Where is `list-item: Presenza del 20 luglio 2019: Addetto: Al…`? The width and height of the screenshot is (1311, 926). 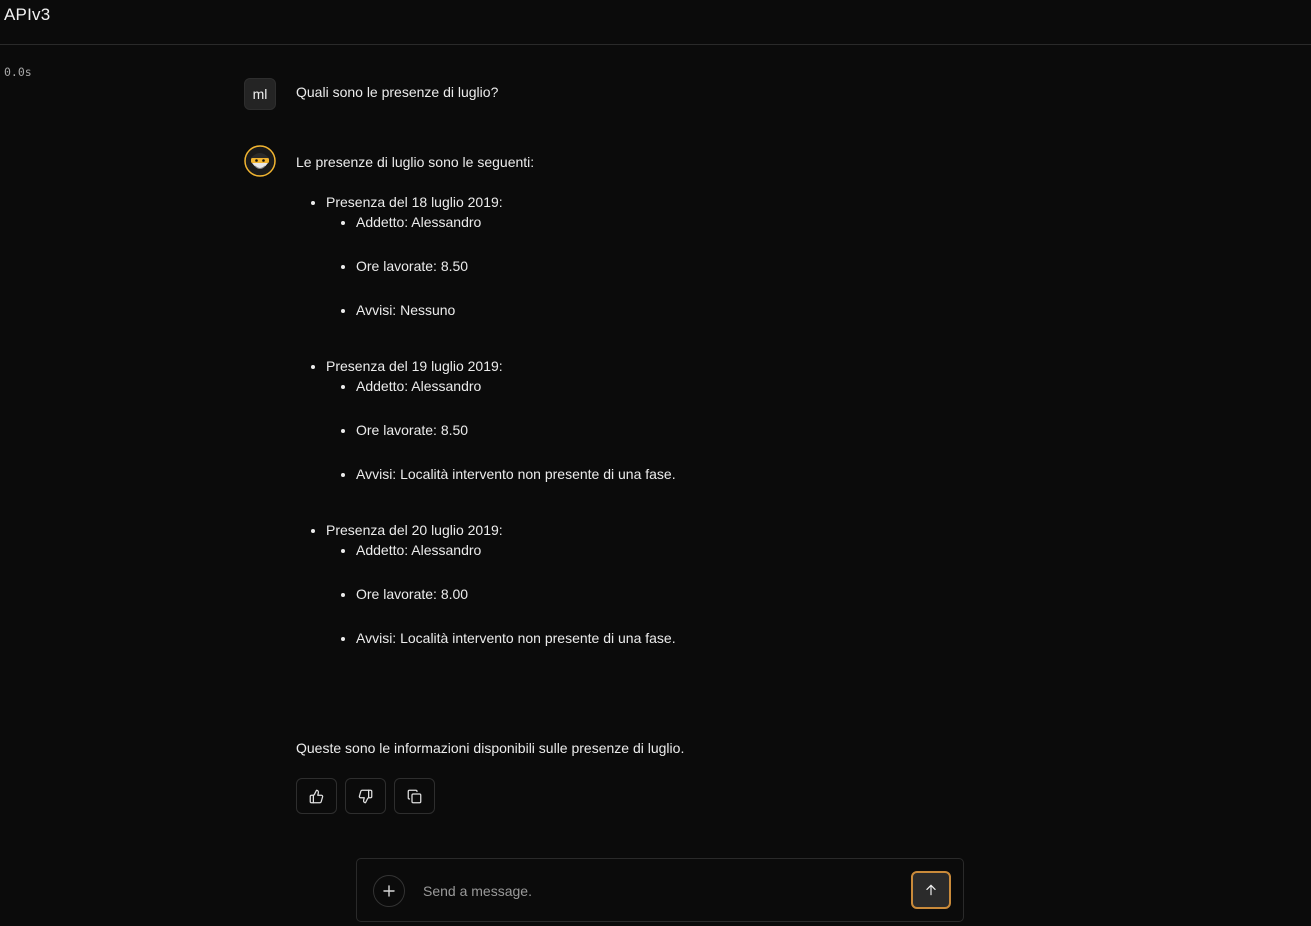
list-item: Presenza del 20 luglio 2019: Addetto: Al… is located at coordinates (631, 584).